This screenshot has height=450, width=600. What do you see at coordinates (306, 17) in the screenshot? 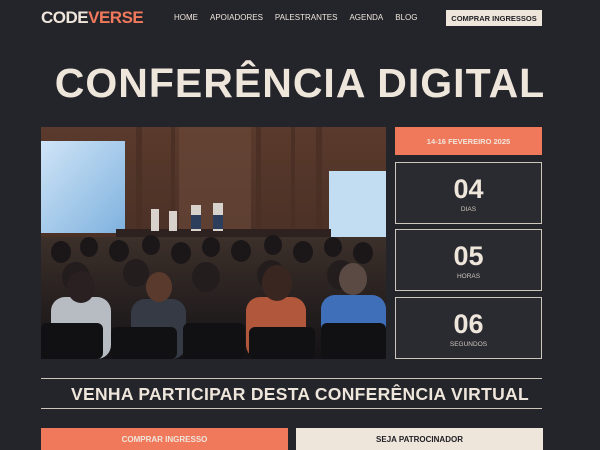
I see `nav-item-palestrantes: PALESTRANTES` at bounding box center [306, 17].